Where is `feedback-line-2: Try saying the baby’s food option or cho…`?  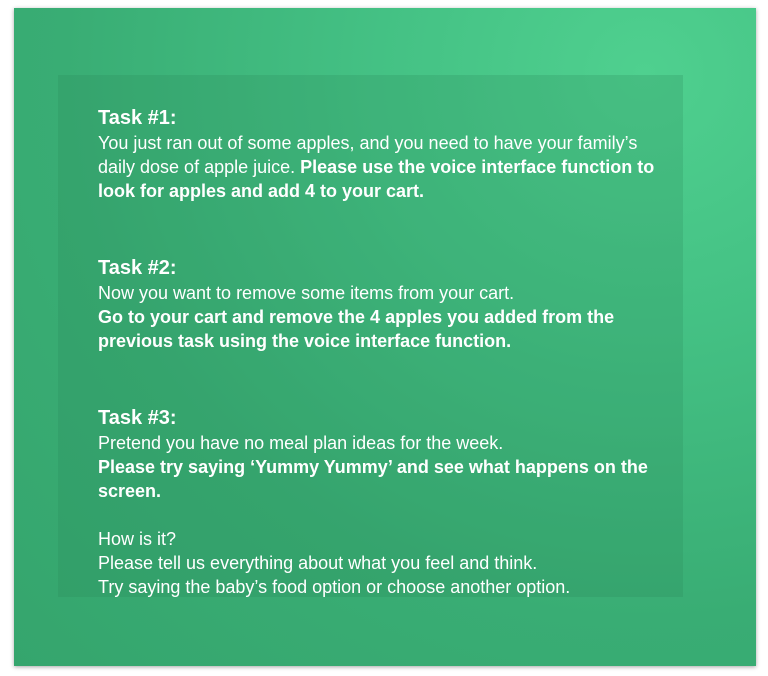
feedback-line-2: Try saying the baby’s food option or cho… is located at coordinates (334, 587).